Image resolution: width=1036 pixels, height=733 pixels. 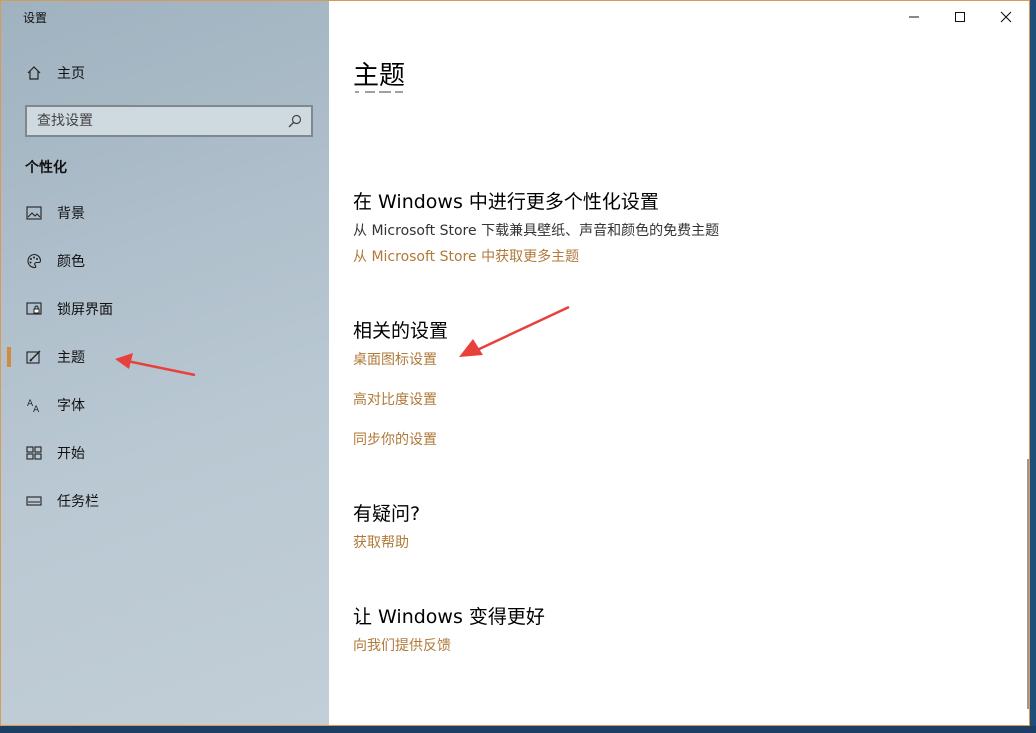 I want to click on questions-heading: 有疑问?, so click(x=387, y=514).